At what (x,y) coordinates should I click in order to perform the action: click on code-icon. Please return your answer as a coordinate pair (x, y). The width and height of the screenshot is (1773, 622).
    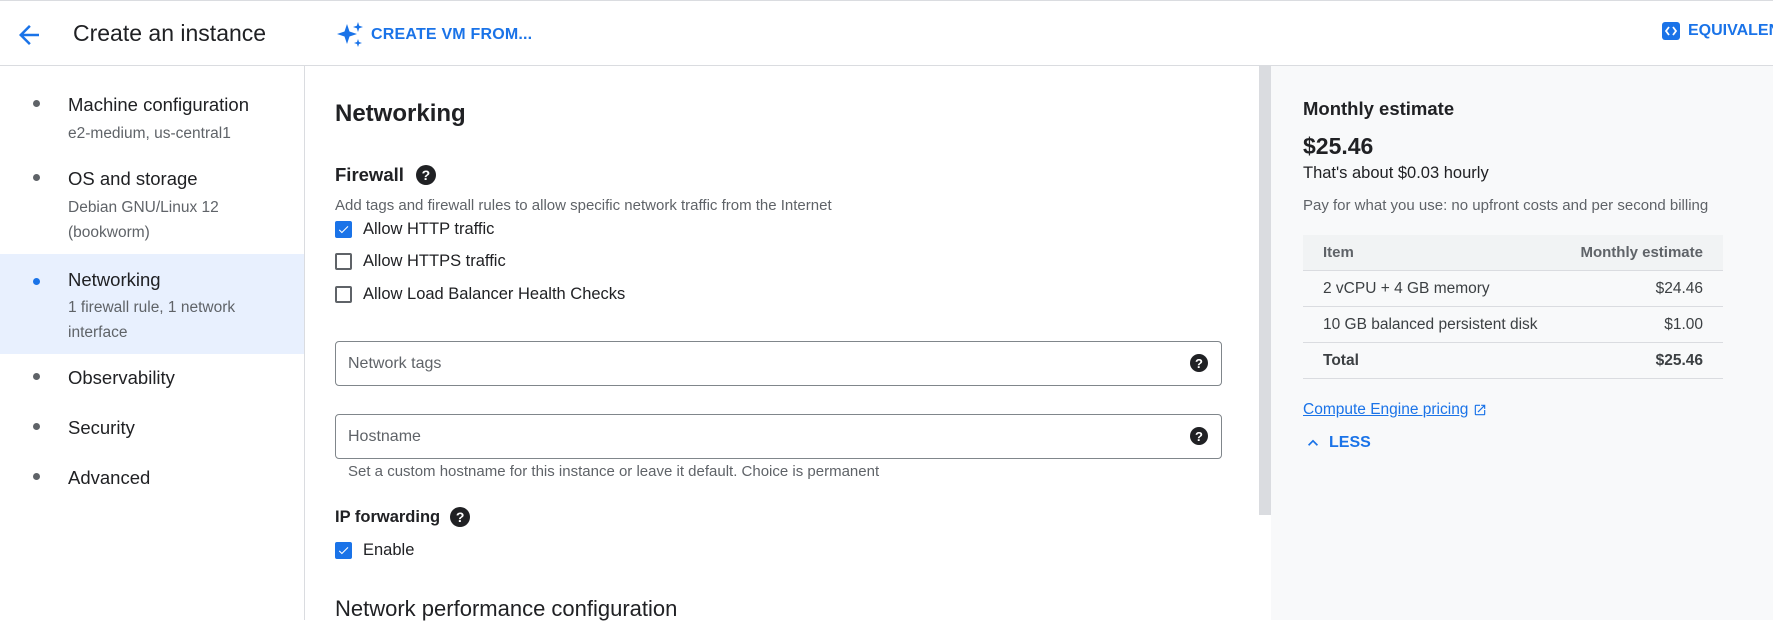
    Looking at the image, I should click on (1671, 31).